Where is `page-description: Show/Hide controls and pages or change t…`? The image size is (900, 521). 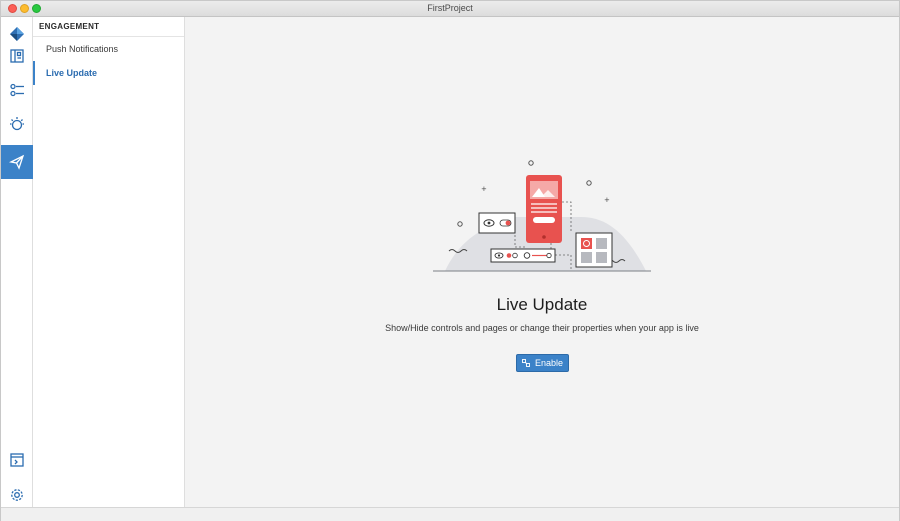
page-description: Show/Hide controls and pages or change t… is located at coordinates (542, 328).